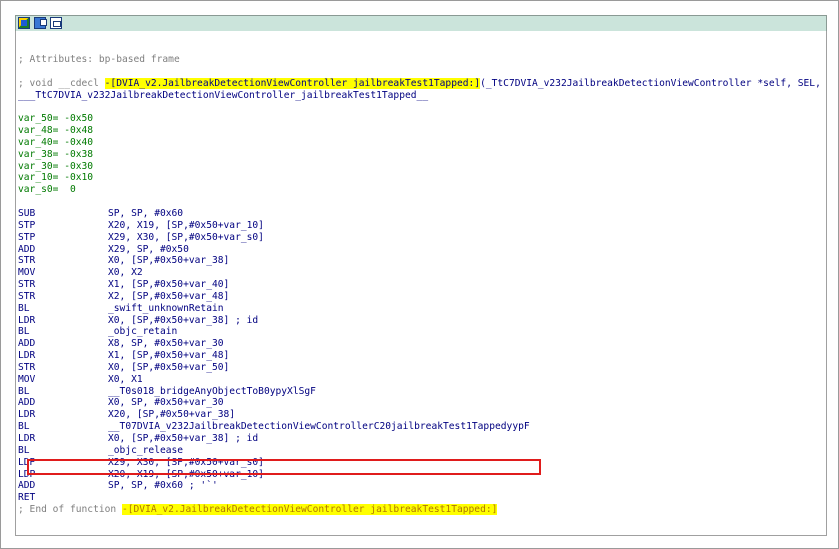  What do you see at coordinates (422, 155) in the screenshot?
I see `stack-var-line: var_38= -0x38` at bounding box center [422, 155].